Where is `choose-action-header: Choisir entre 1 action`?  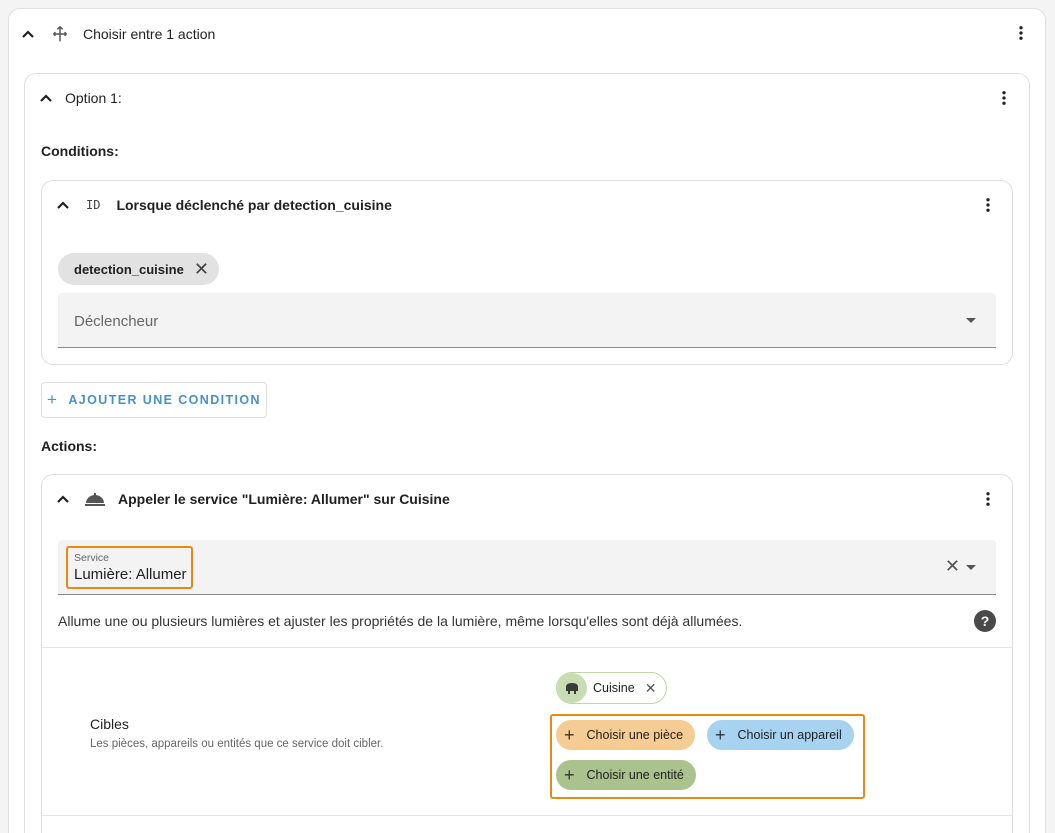 choose-action-header: Choisir entre 1 action is located at coordinates (118, 34).